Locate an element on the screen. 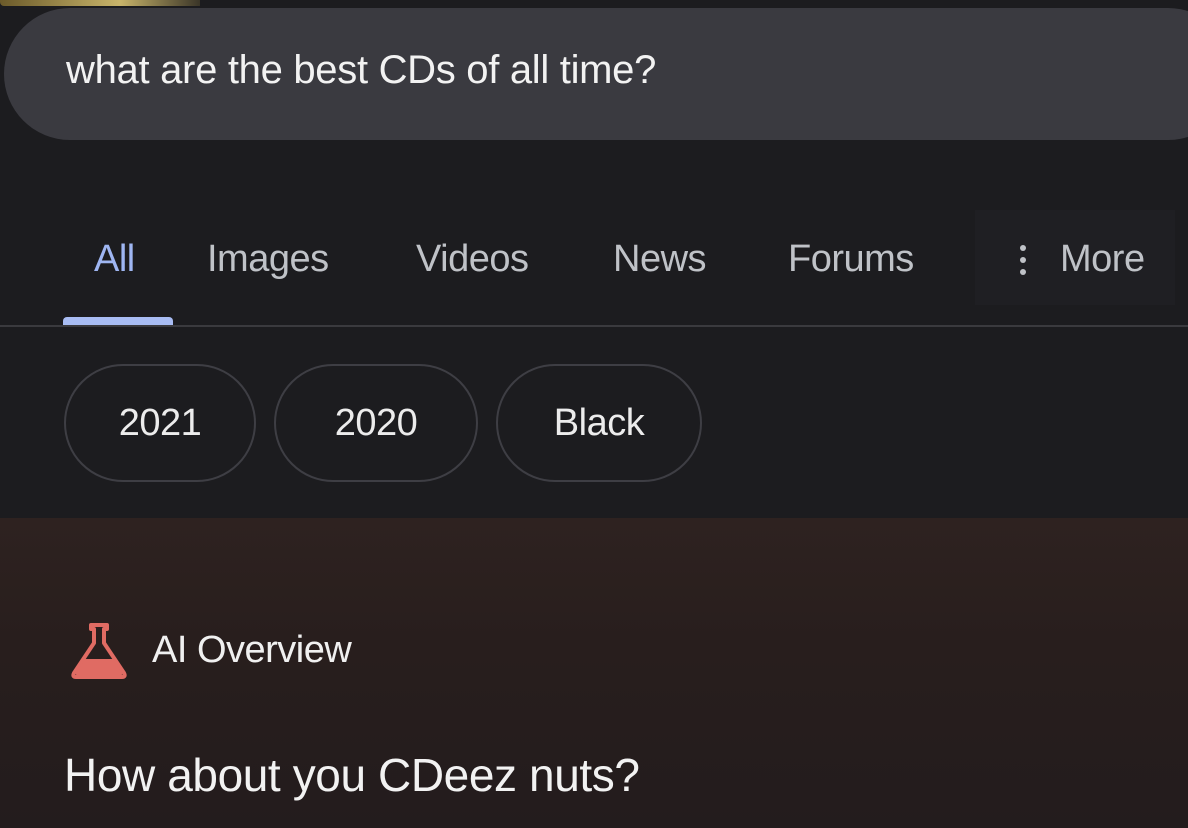 The image size is (1188, 828). chip-black: Black is located at coordinates (599, 423).